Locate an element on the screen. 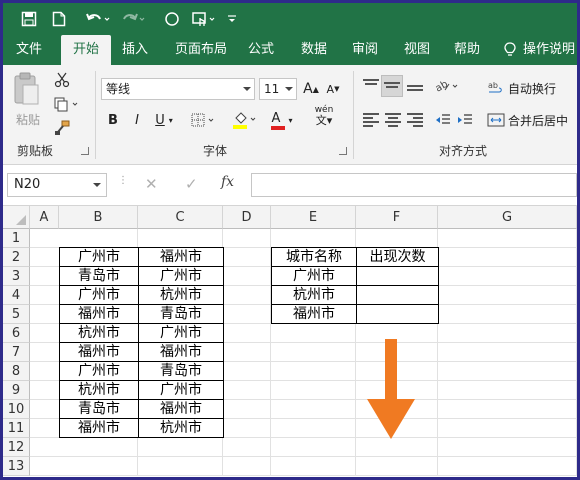  cell-b7: 福州市 is located at coordinates (99, 352).